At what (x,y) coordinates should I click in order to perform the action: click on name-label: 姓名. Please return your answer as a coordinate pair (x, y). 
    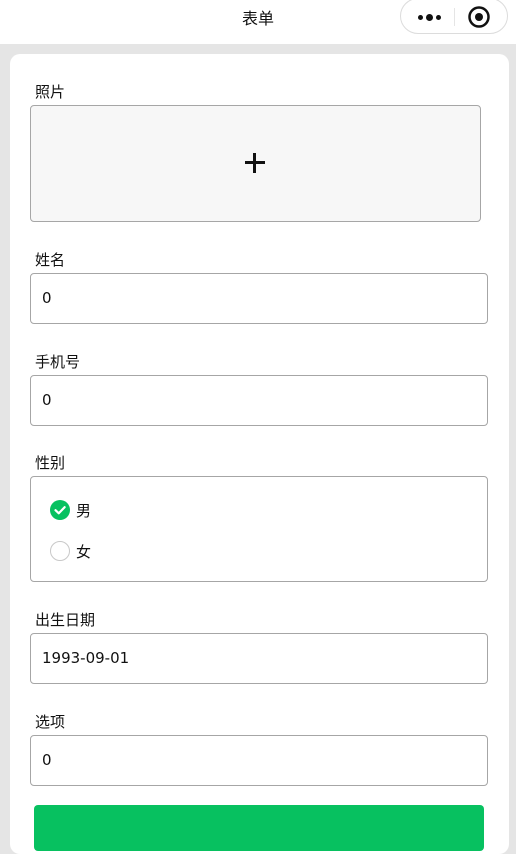
    Looking at the image, I should click on (50, 260).